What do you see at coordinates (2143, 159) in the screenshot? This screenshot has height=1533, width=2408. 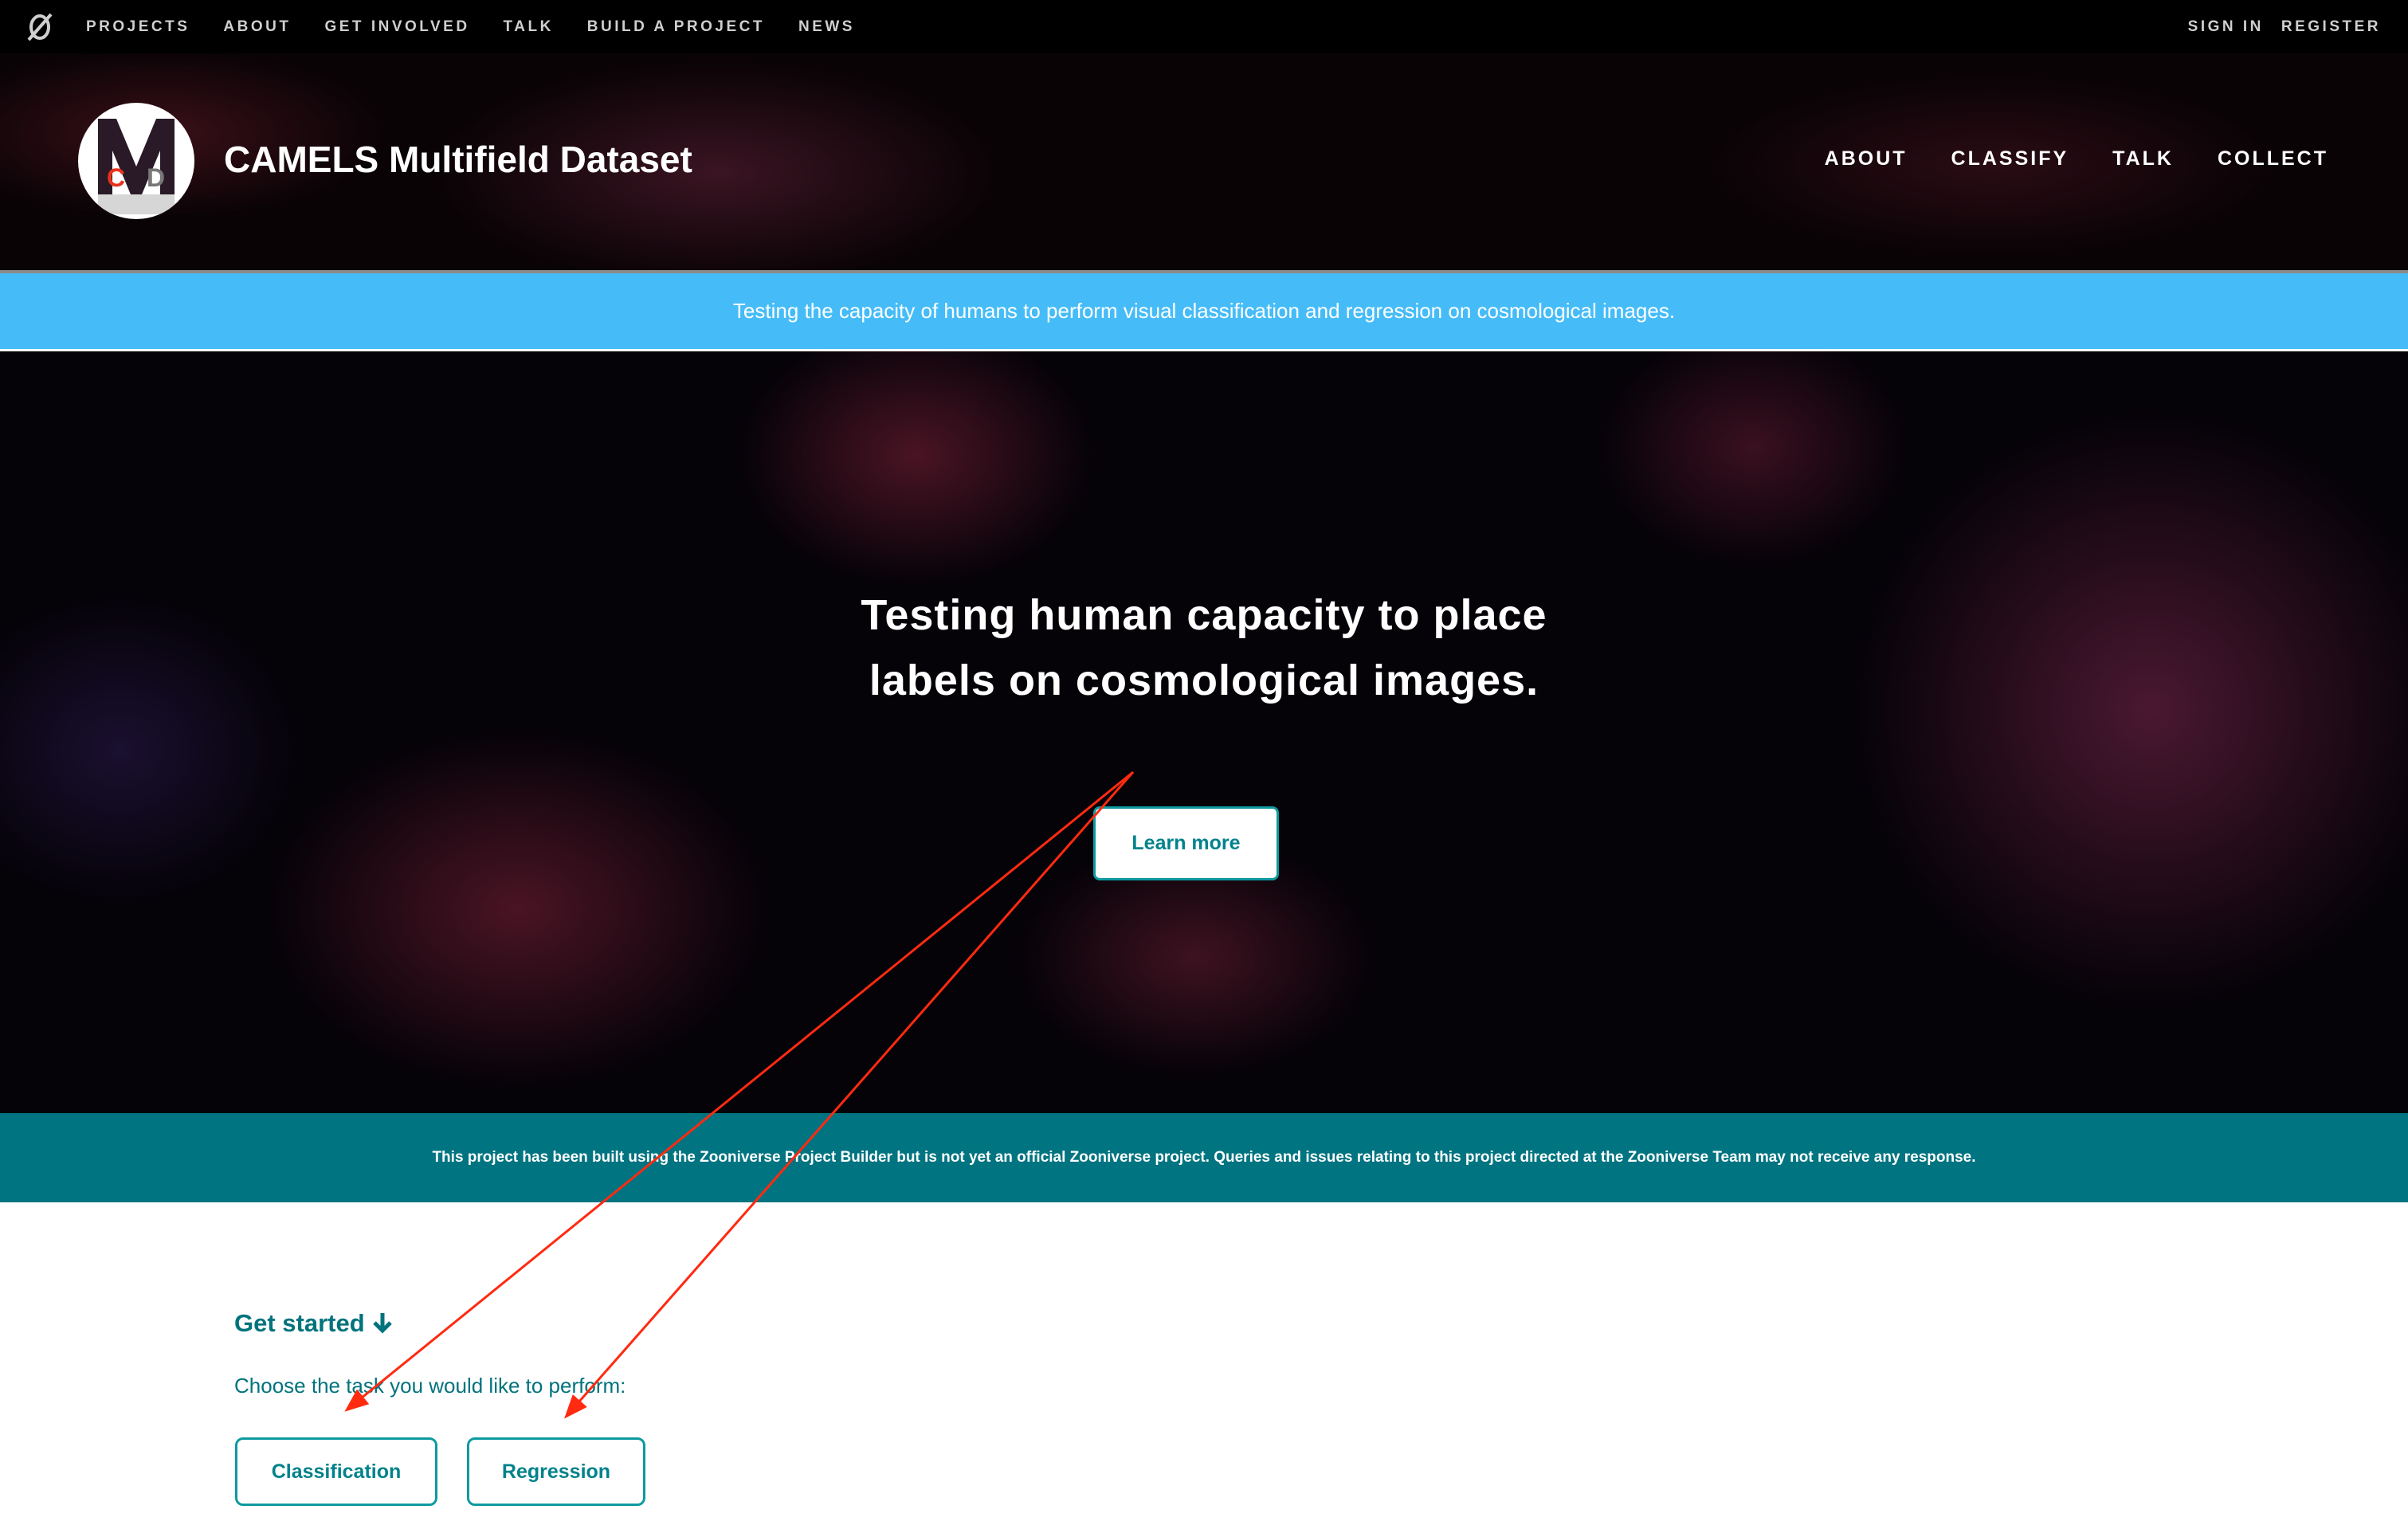 I see `project-nav-talk: TALK` at bounding box center [2143, 159].